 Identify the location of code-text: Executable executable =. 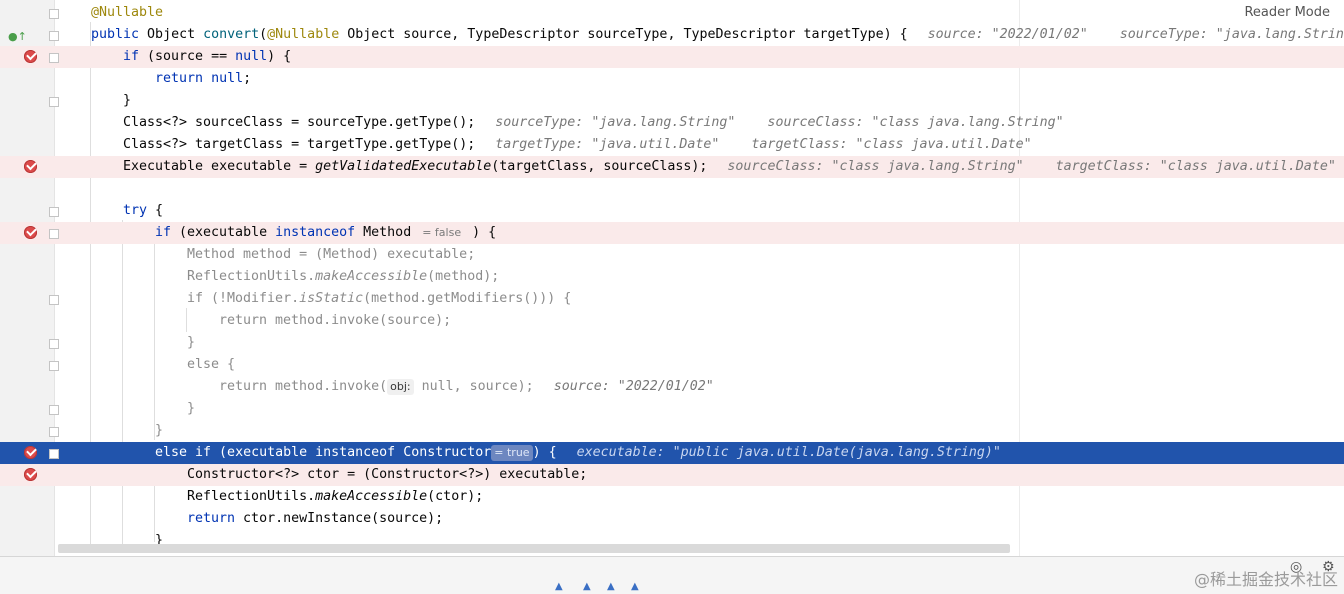
(219, 166).